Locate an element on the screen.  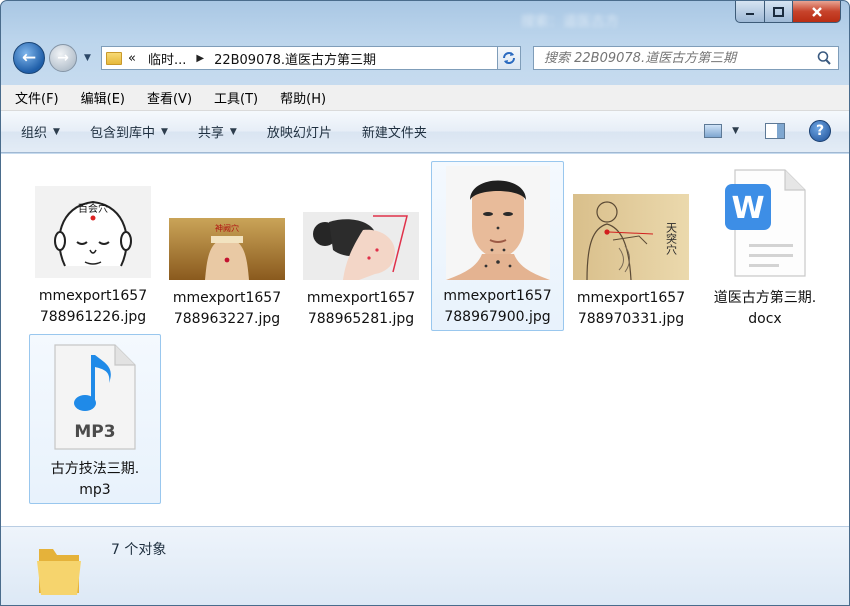
help-icon: ? is located at coordinates (820, 131).